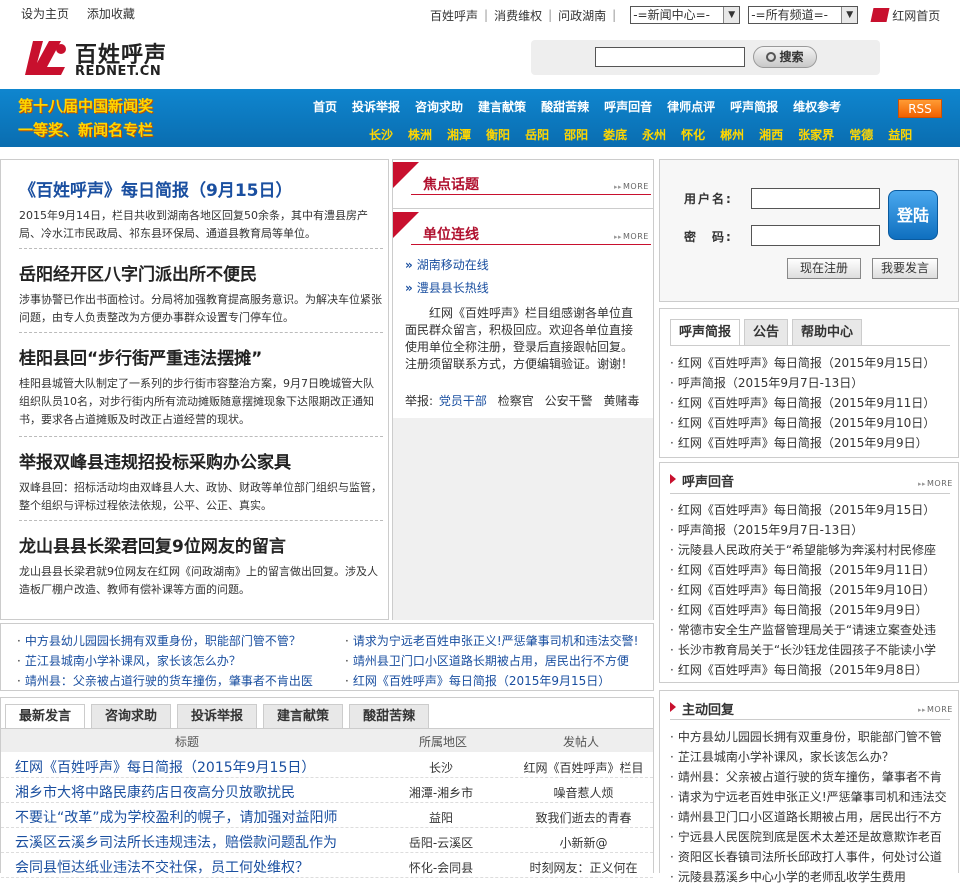 This screenshot has width=960, height=887. Describe the element at coordinates (111, 14) in the screenshot. I see `add-favorite-link: 添加收藏` at that location.